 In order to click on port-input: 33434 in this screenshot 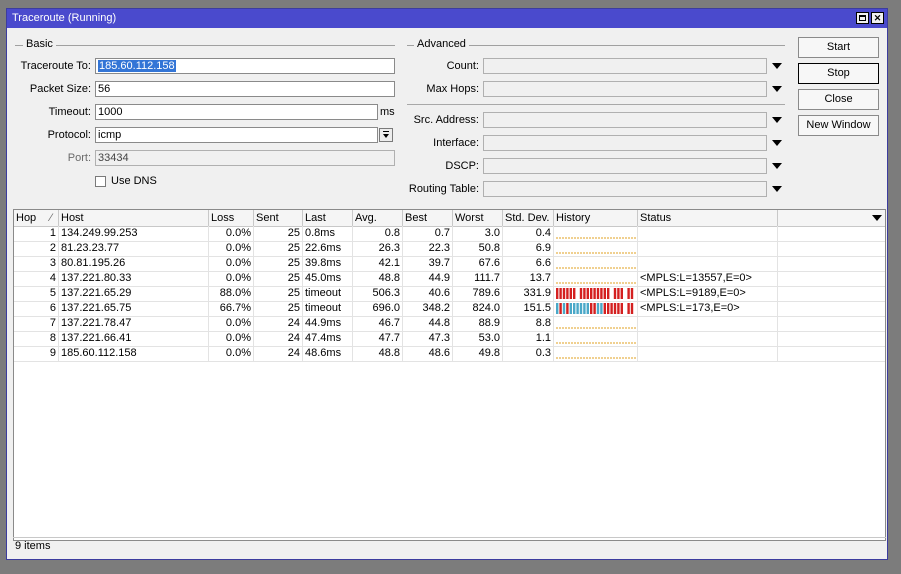, I will do `click(245, 158)`.